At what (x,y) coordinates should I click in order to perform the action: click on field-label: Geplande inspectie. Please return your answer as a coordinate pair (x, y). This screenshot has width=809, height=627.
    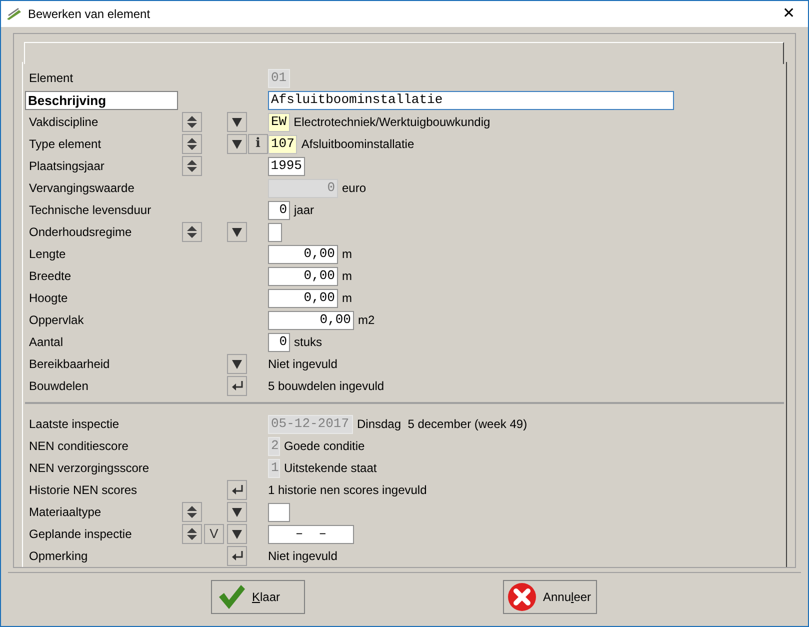
    Looking at the image, I should click on (80, 534).